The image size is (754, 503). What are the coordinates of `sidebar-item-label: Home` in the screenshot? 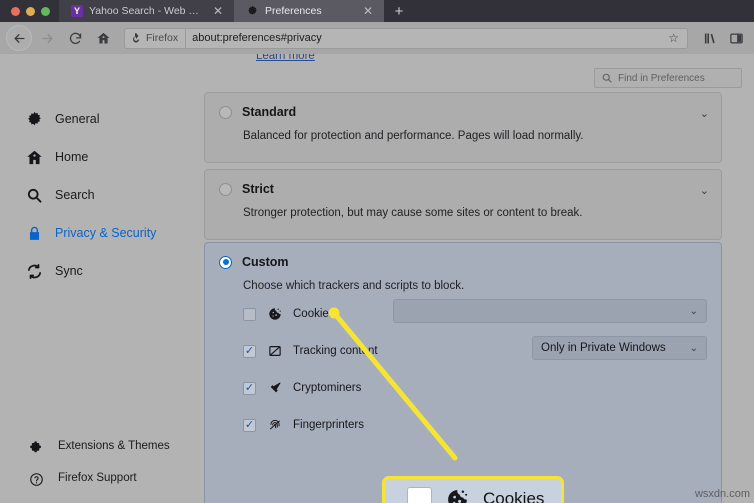 It's located at (72, 156).